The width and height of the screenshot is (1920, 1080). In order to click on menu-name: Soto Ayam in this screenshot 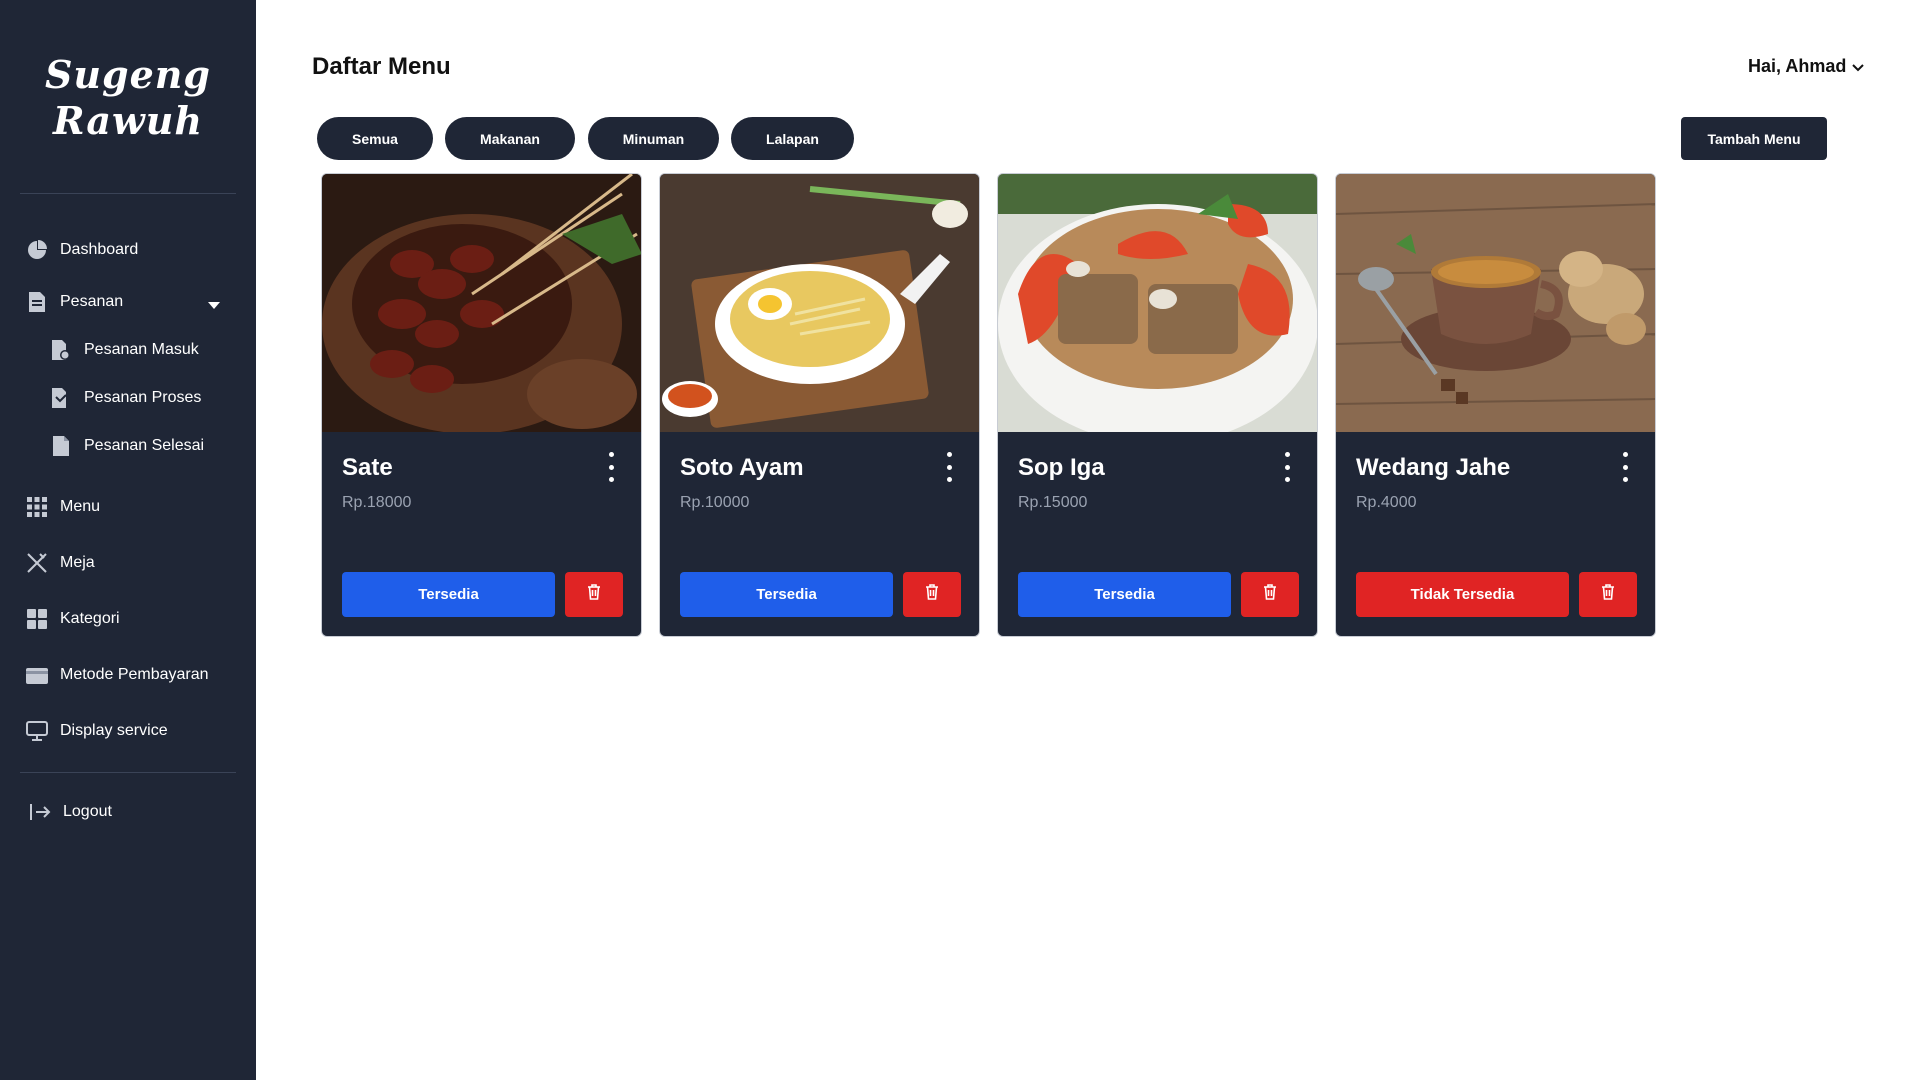, I will do `click(742, 467)`.